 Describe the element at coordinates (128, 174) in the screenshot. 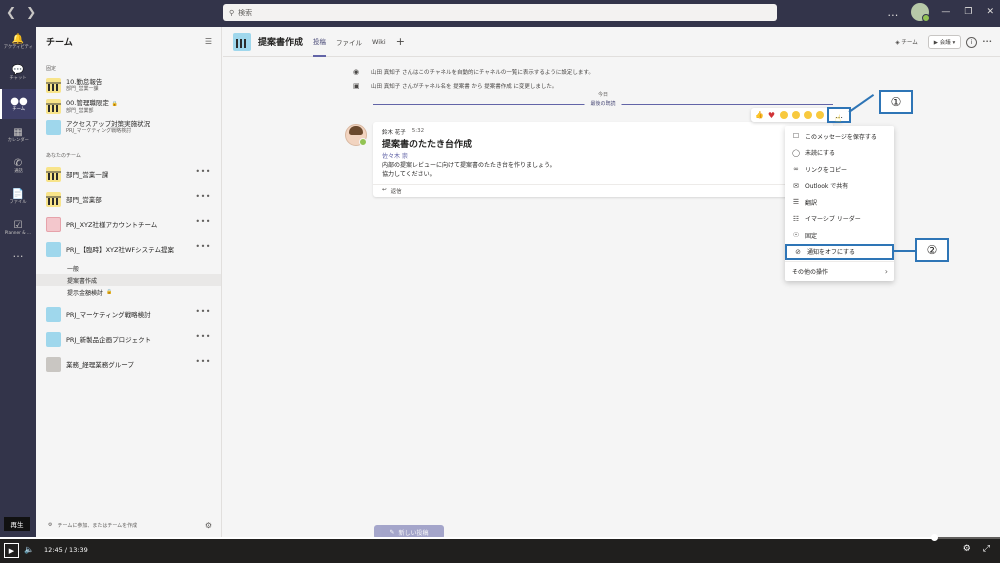

I see `team-item: 部門_営業一課 •••` at that location.